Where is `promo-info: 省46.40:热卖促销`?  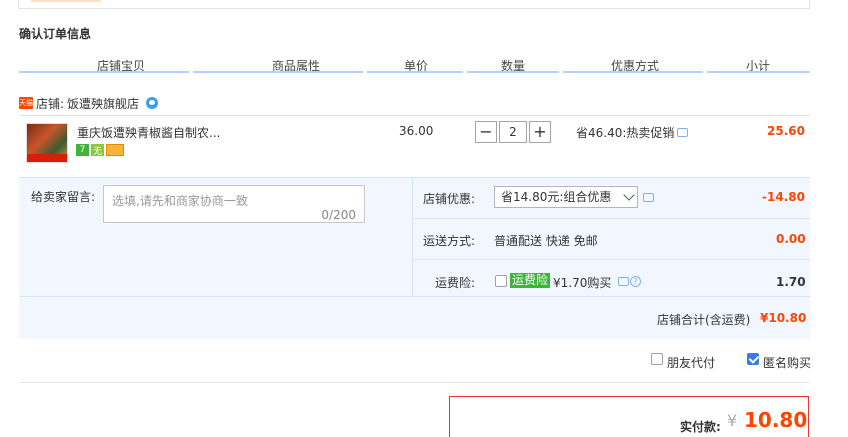
promo-info: 省46.40:热卖促销 is located at coordinates (632, 132).